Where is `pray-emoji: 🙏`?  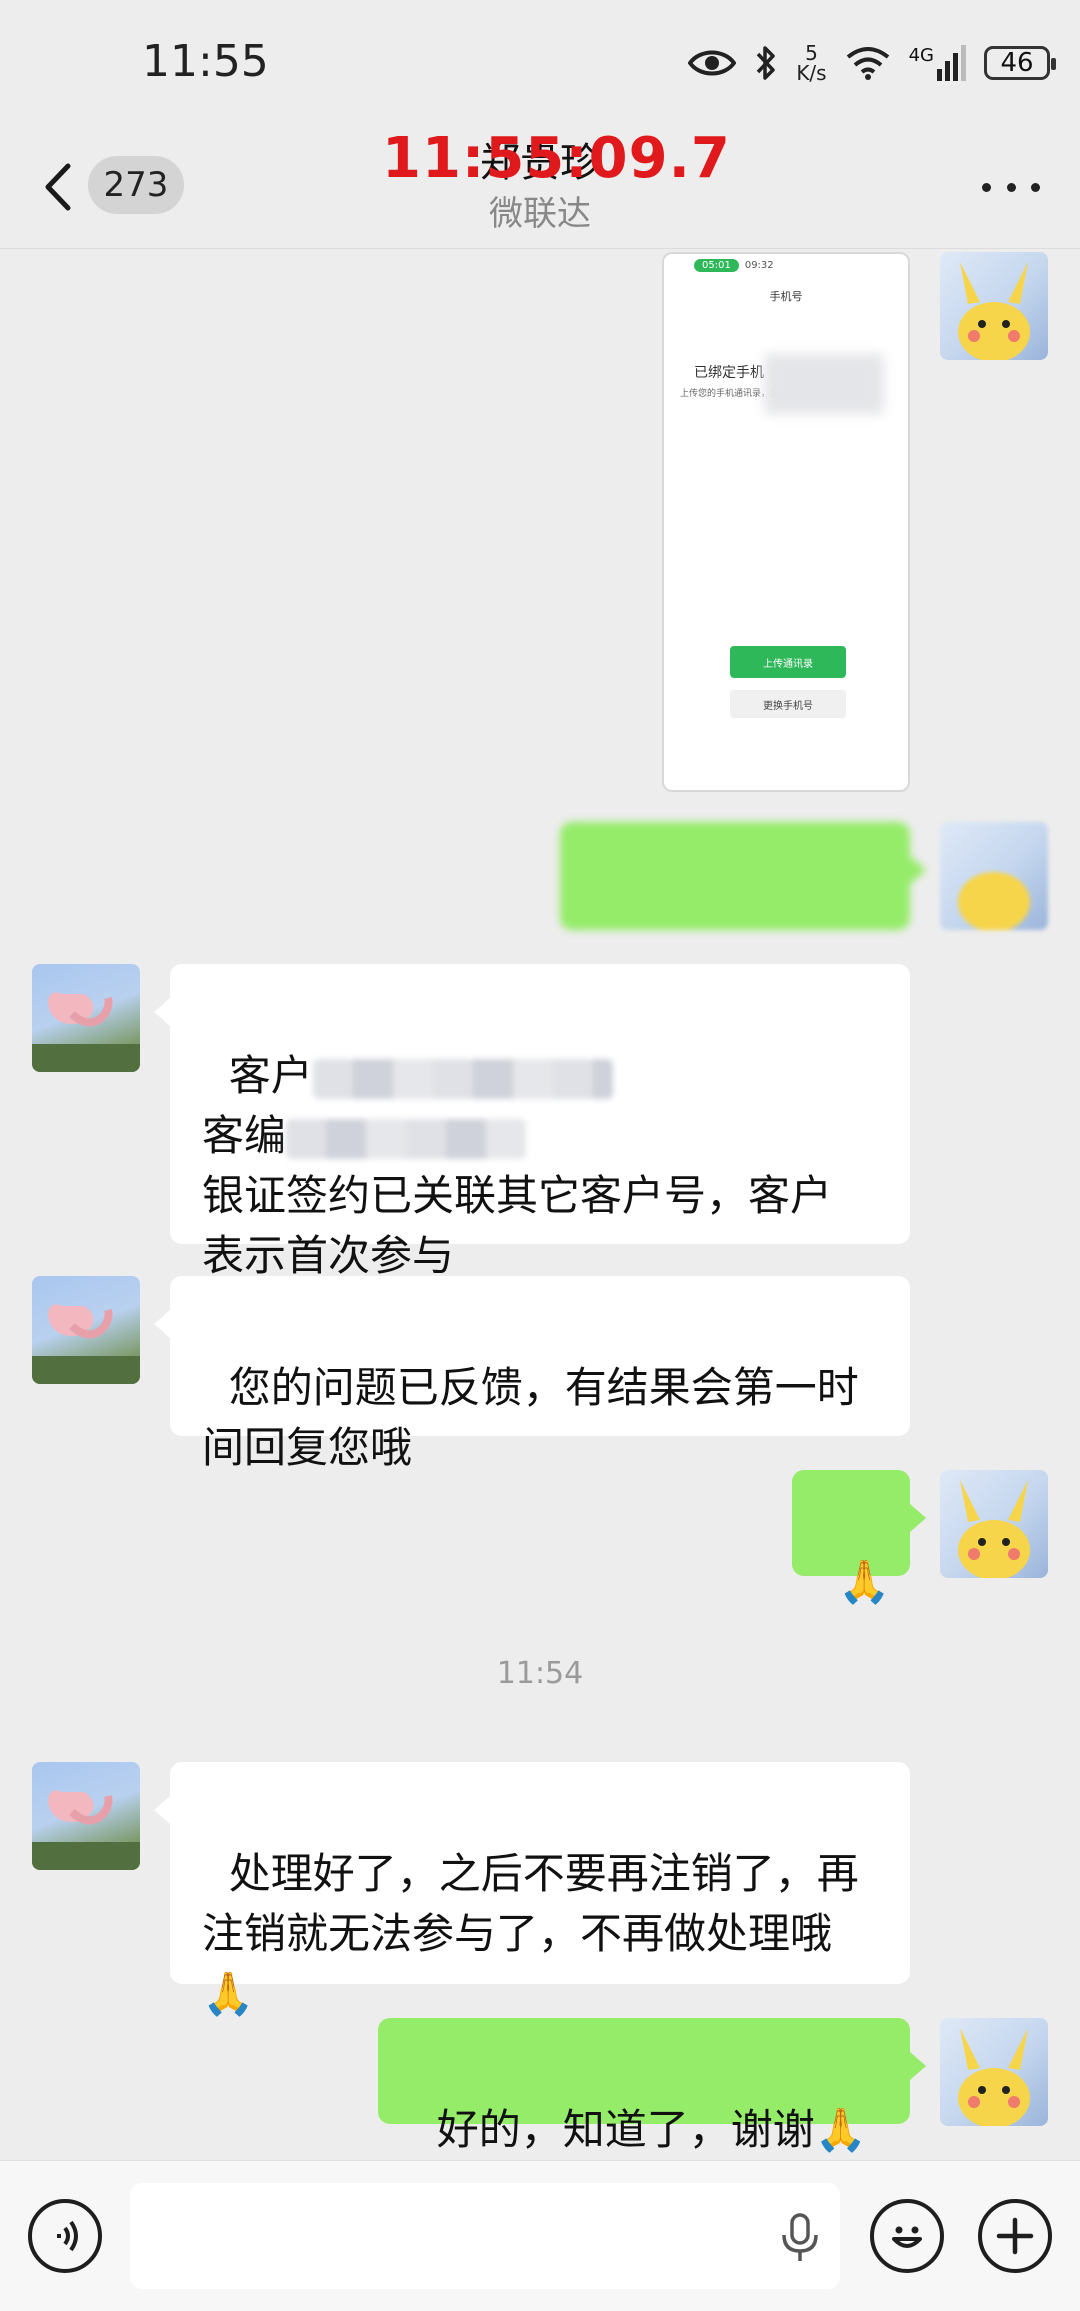 pray-emoji: 🙏 is located at coordinates (864, 1581).